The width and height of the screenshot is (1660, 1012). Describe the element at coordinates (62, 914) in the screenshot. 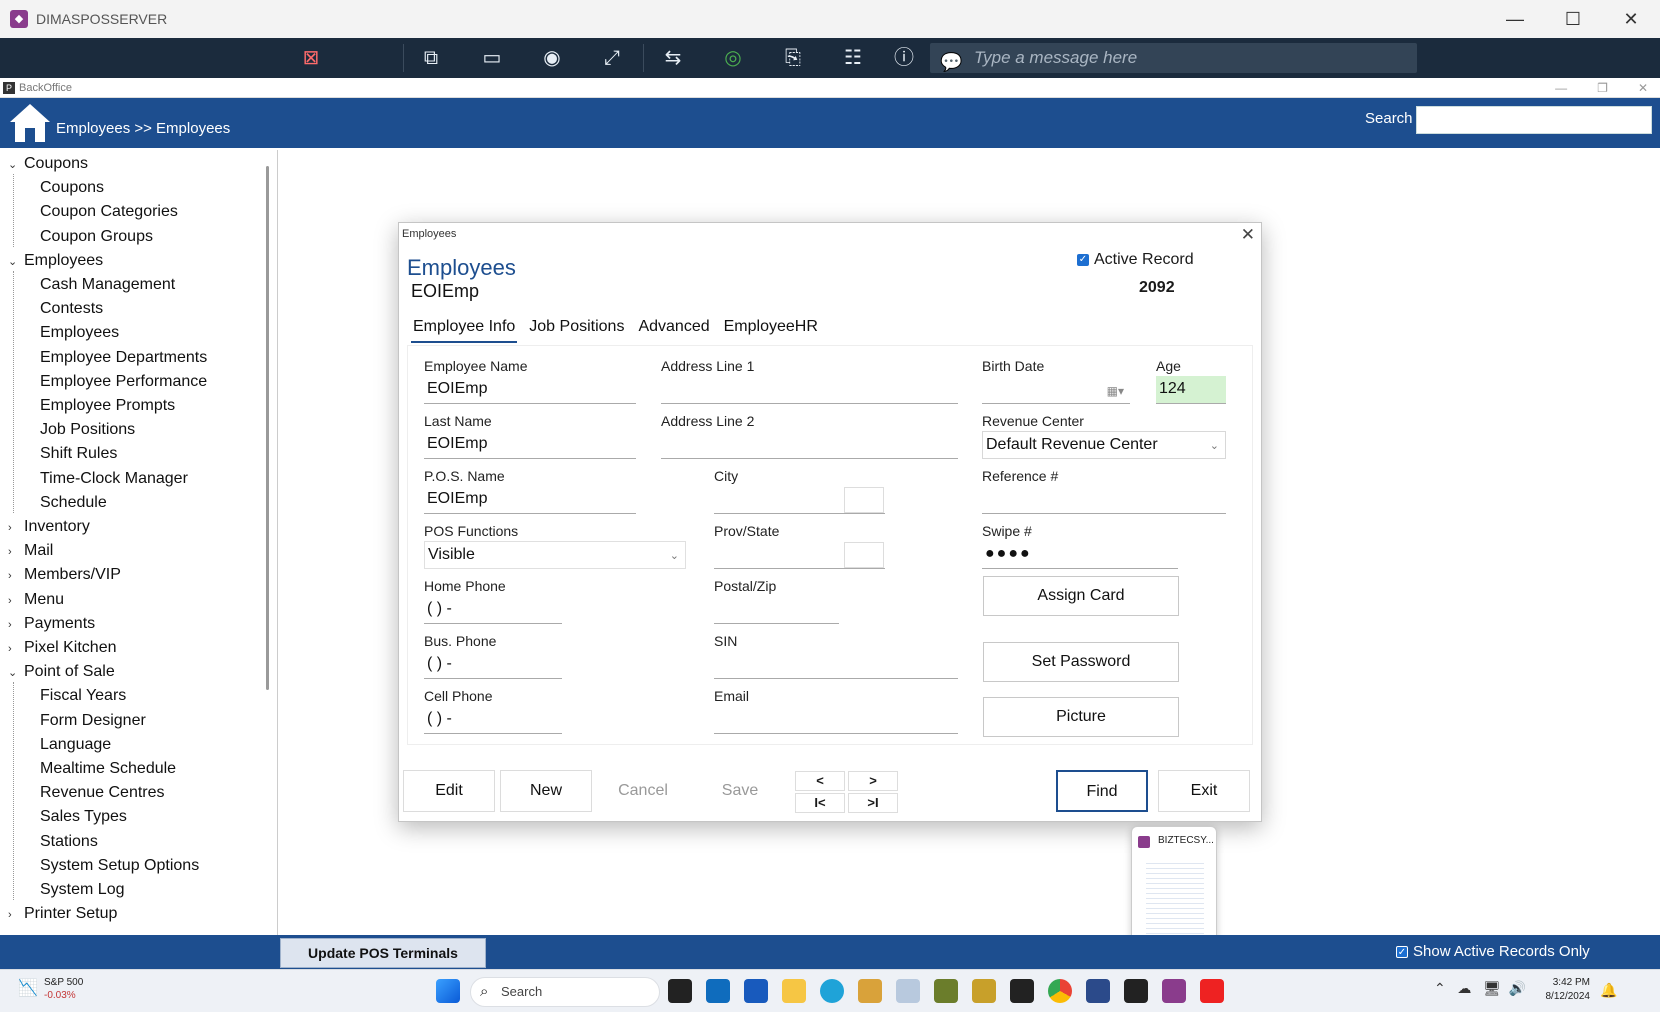

I see `sidebar-group: › Printer Setup` at that location.